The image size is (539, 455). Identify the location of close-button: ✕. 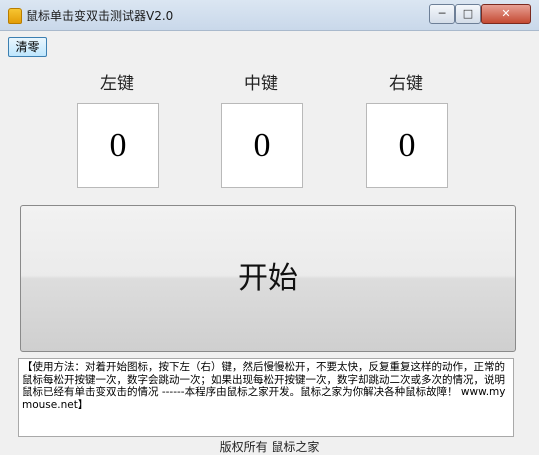
(506, 14).